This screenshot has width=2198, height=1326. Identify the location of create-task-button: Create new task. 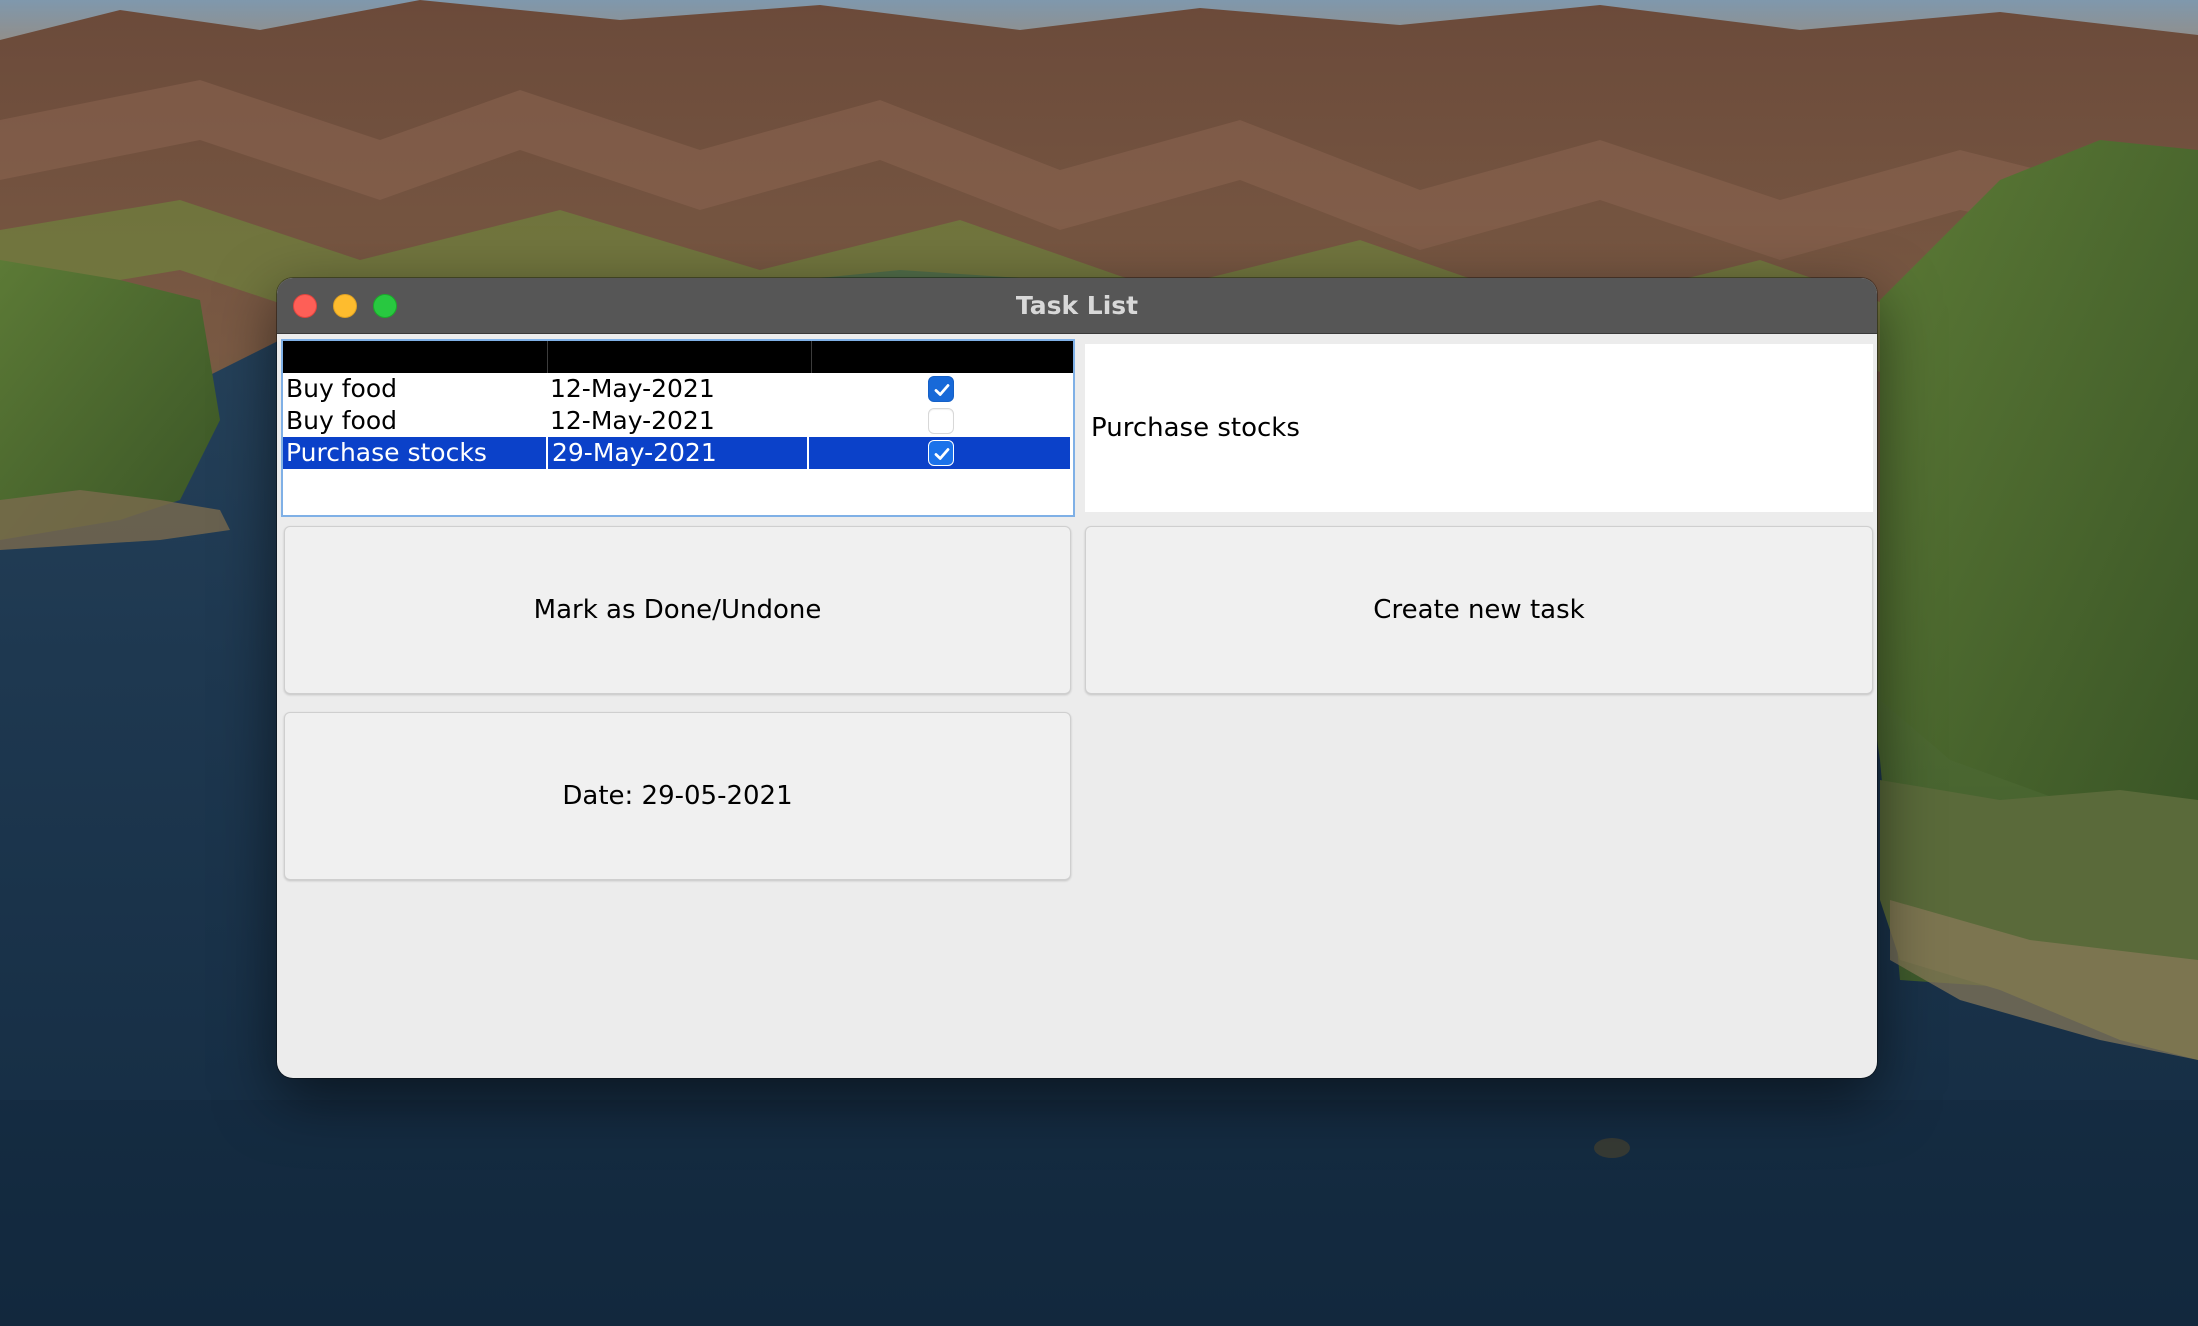
(1479, 610).